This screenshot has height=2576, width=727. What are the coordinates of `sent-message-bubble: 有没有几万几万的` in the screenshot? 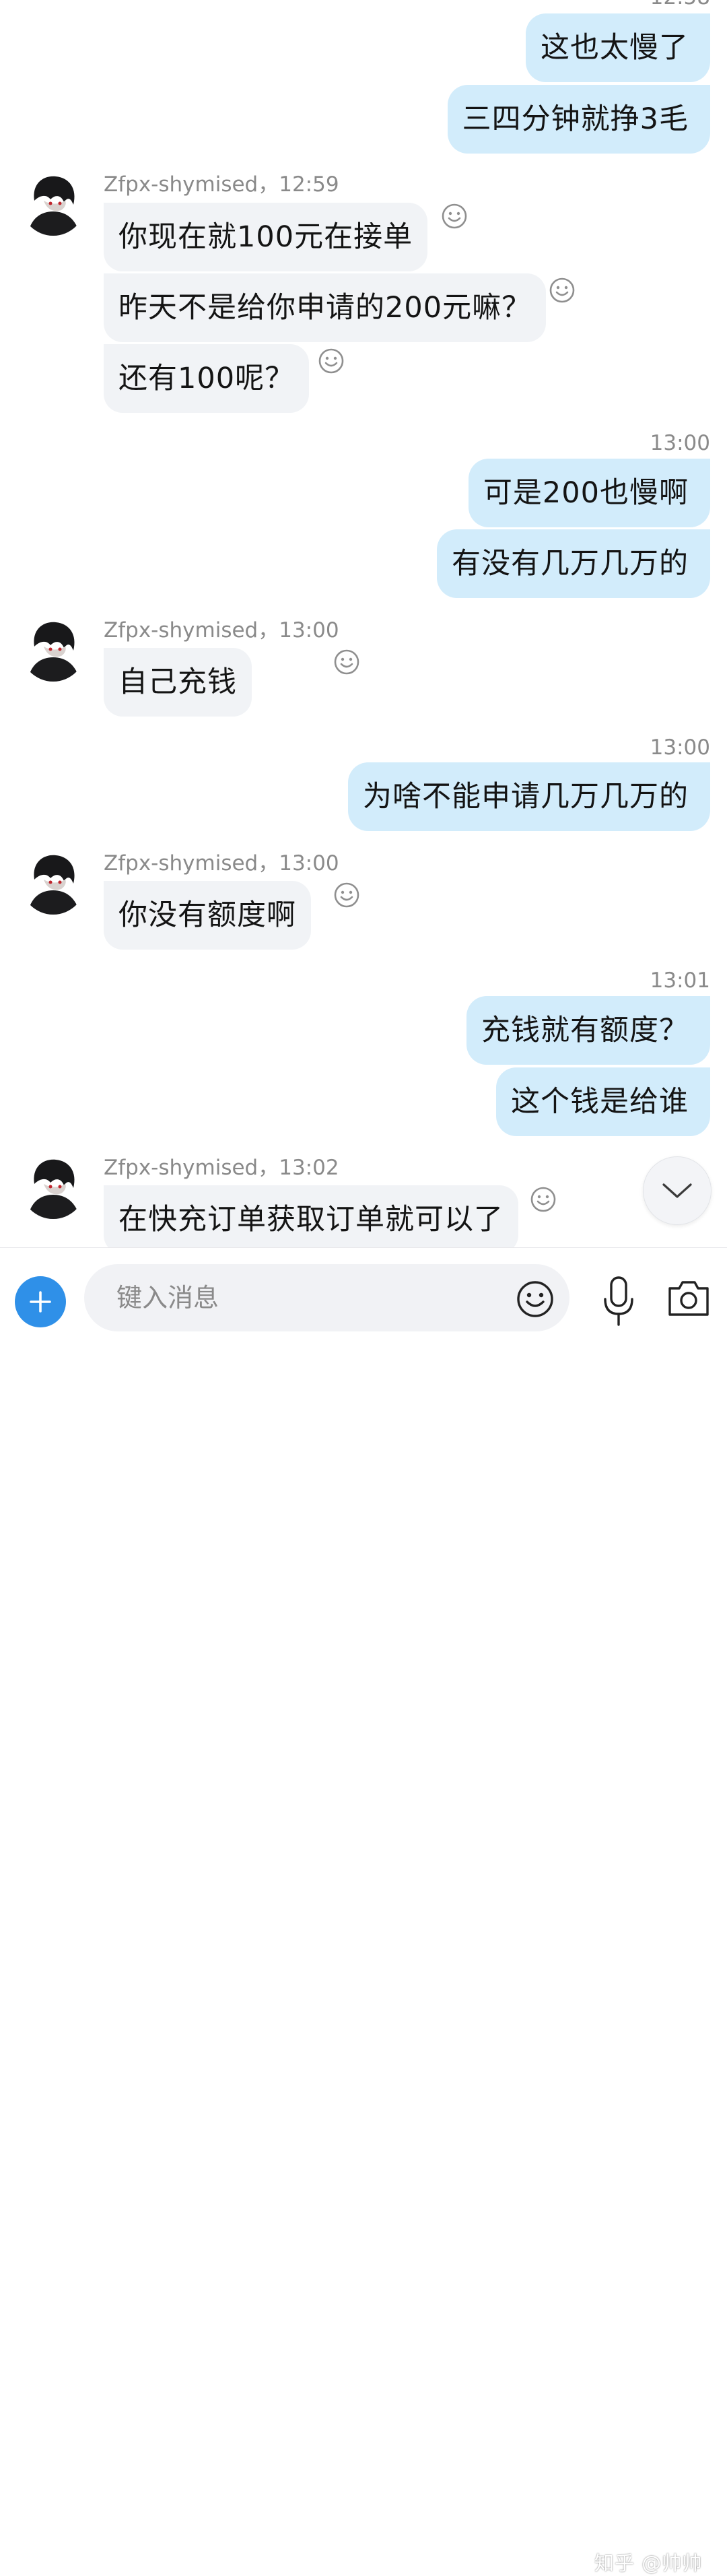 It's located at (573, 563).